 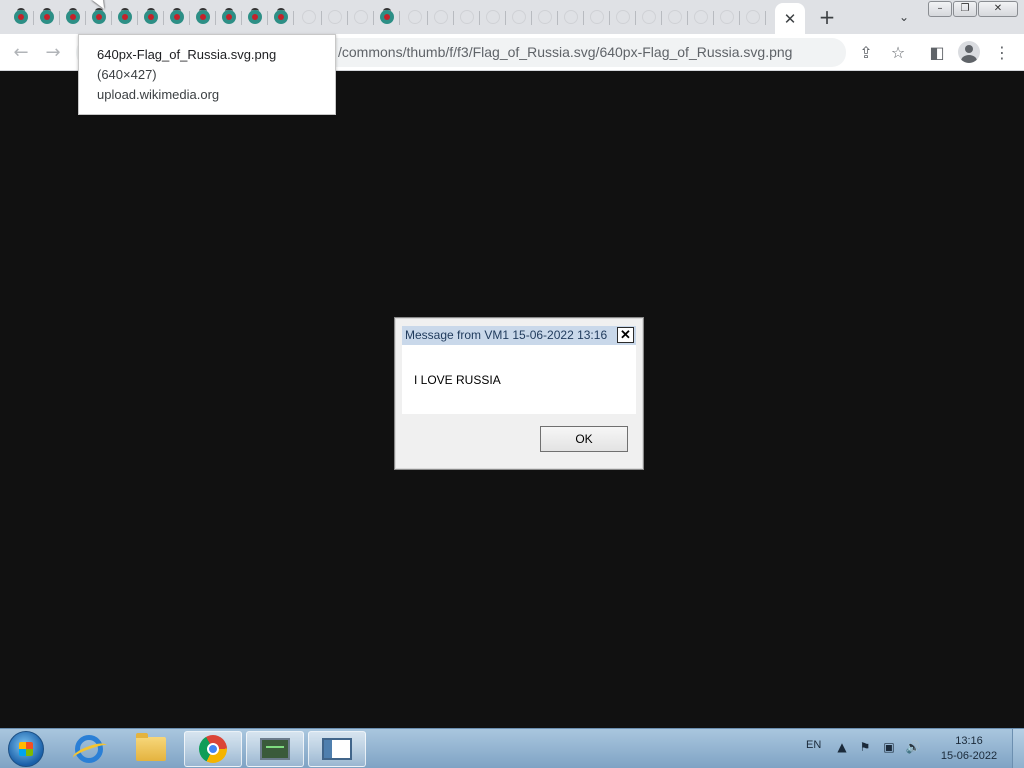 I want to click on active-tab: ✕, so click(x=790, y=18).